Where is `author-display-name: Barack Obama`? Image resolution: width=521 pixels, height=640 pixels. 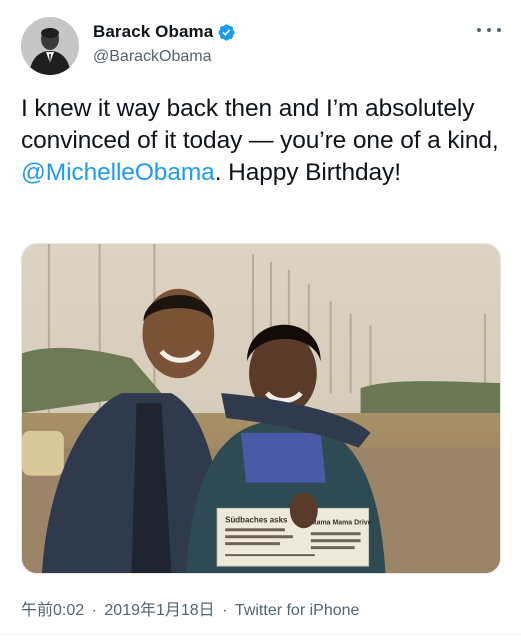
author-display-name: Barack Obama is located at coordinates (153, 32).